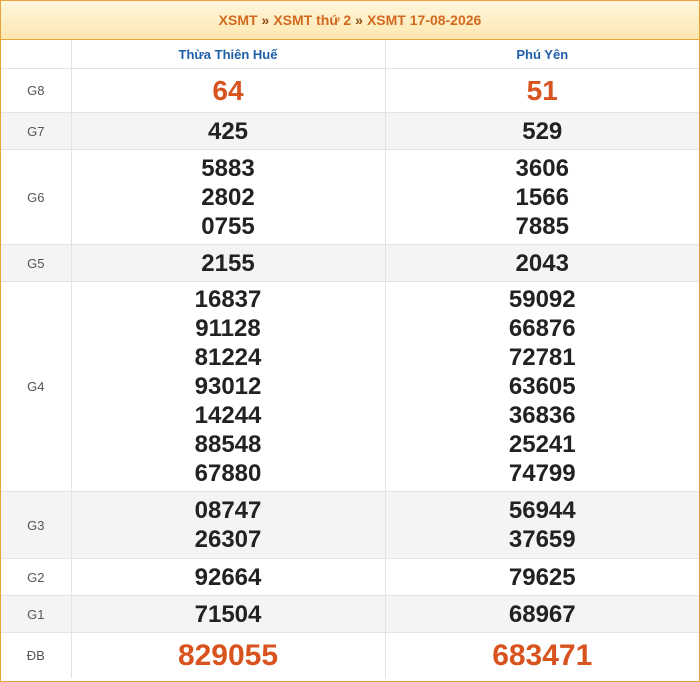  I want to click on prize-label: G2, so click(36, 577).